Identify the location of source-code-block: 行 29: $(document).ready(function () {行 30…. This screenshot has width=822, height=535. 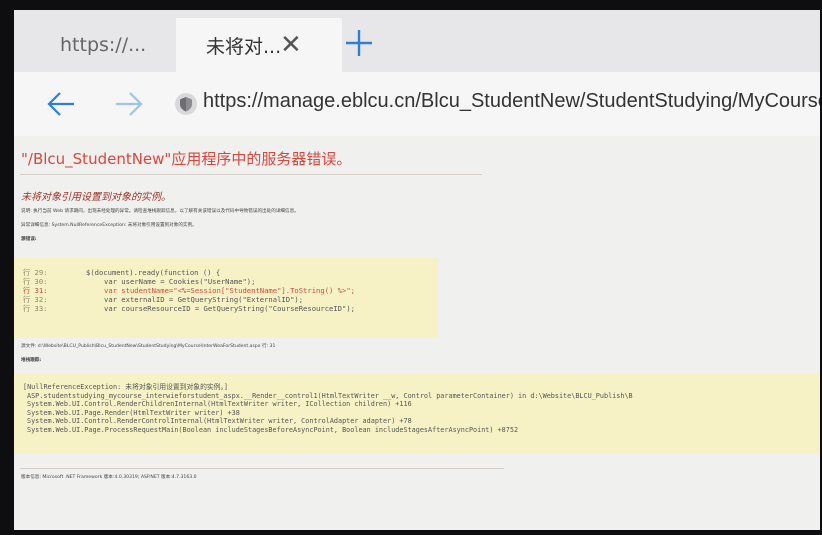
(226, 298).